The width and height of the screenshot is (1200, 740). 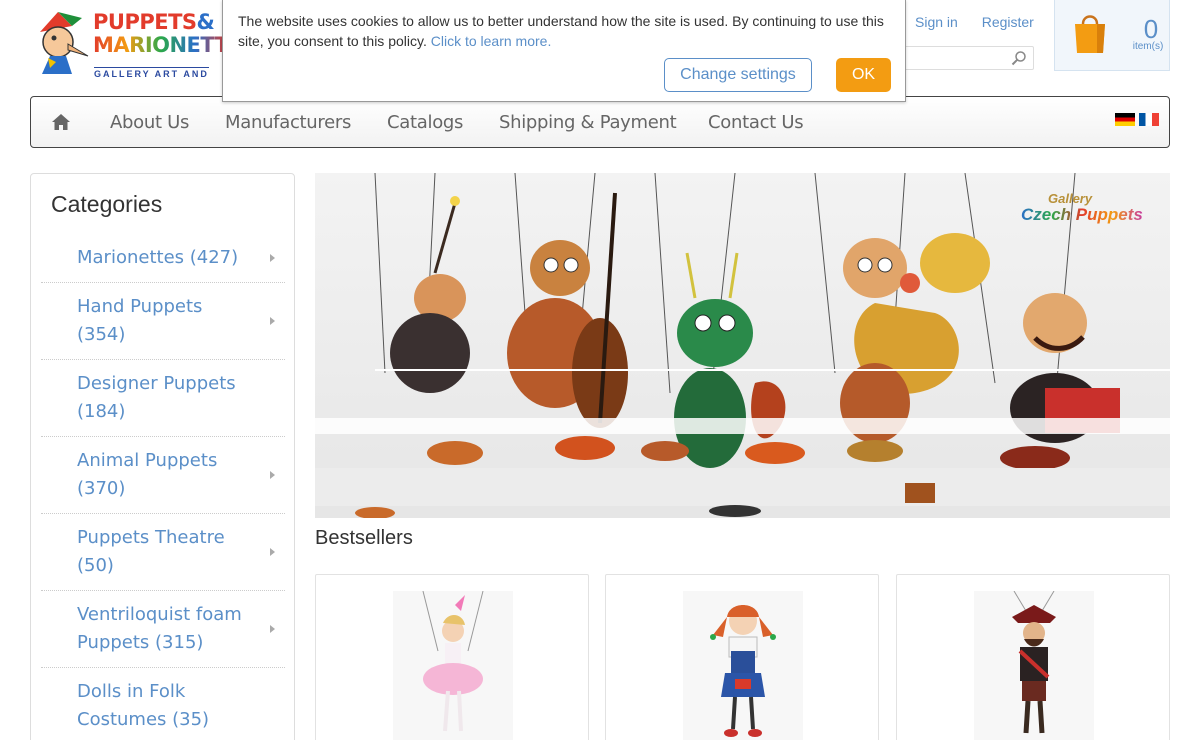 What do you see at coordinates (1034, 665) in the screenshot?
I see `pirate-marionette-image` at bounding box center [1034, 665].